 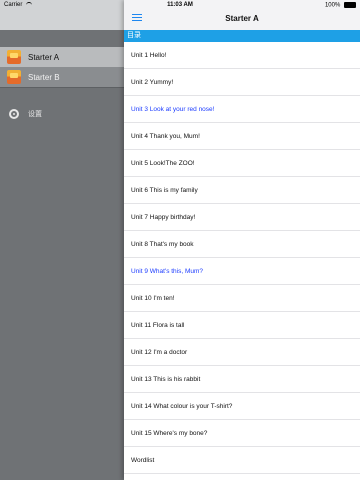 What do you see at coordinates (242, 163) in the screenshot?
I see `unit-list-item: Unit 5 Look!The ZOO!` at bounding box center [242, 163].